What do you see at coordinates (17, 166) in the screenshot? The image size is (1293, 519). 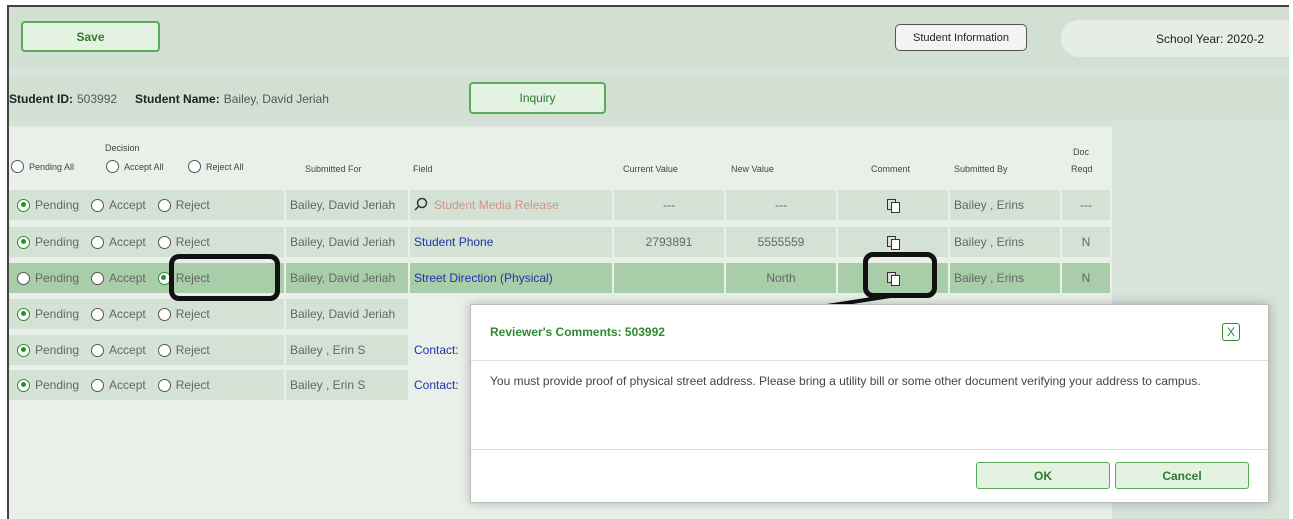 I see `pending-all-radio` at bounding box center [17, 166].